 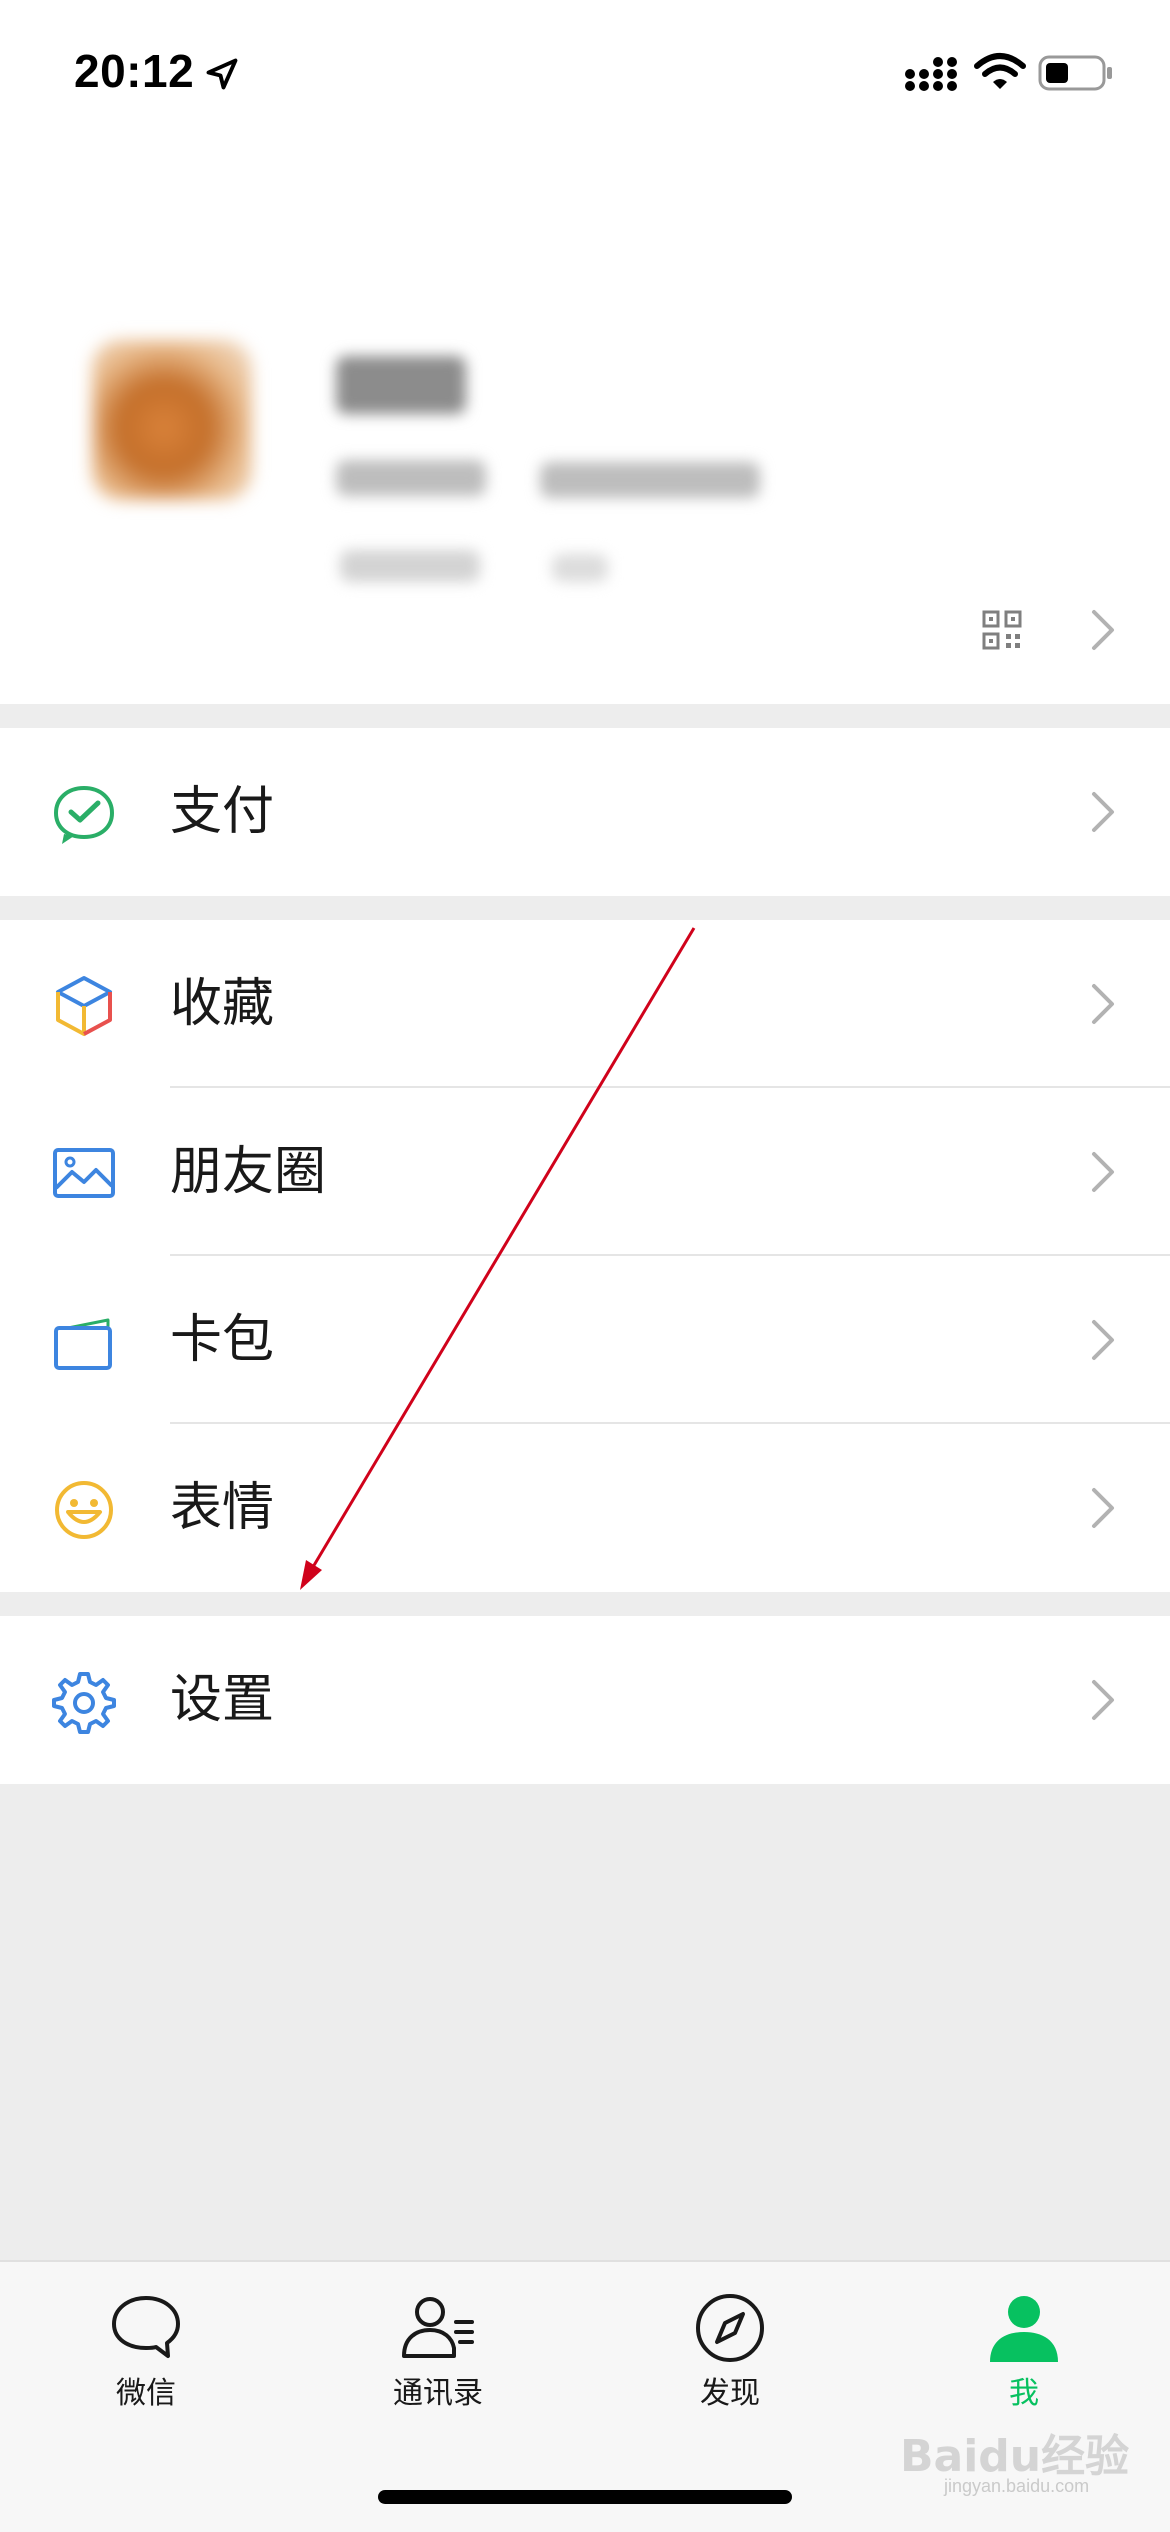 I want to click on pay-group: 支付, so click(x=585, y=812).